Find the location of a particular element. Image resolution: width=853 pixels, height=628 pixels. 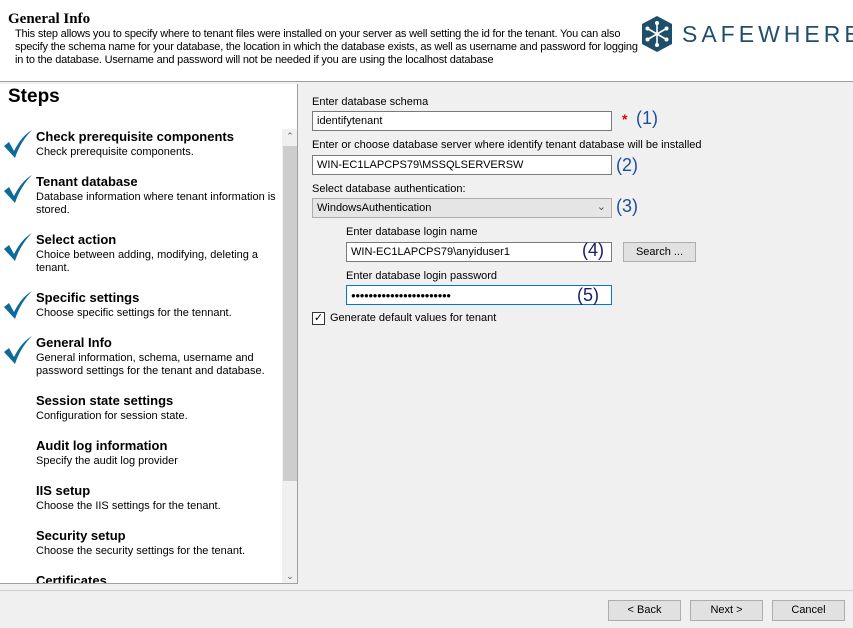

schema-input: identifytenant is located at coordinates (462, 121).